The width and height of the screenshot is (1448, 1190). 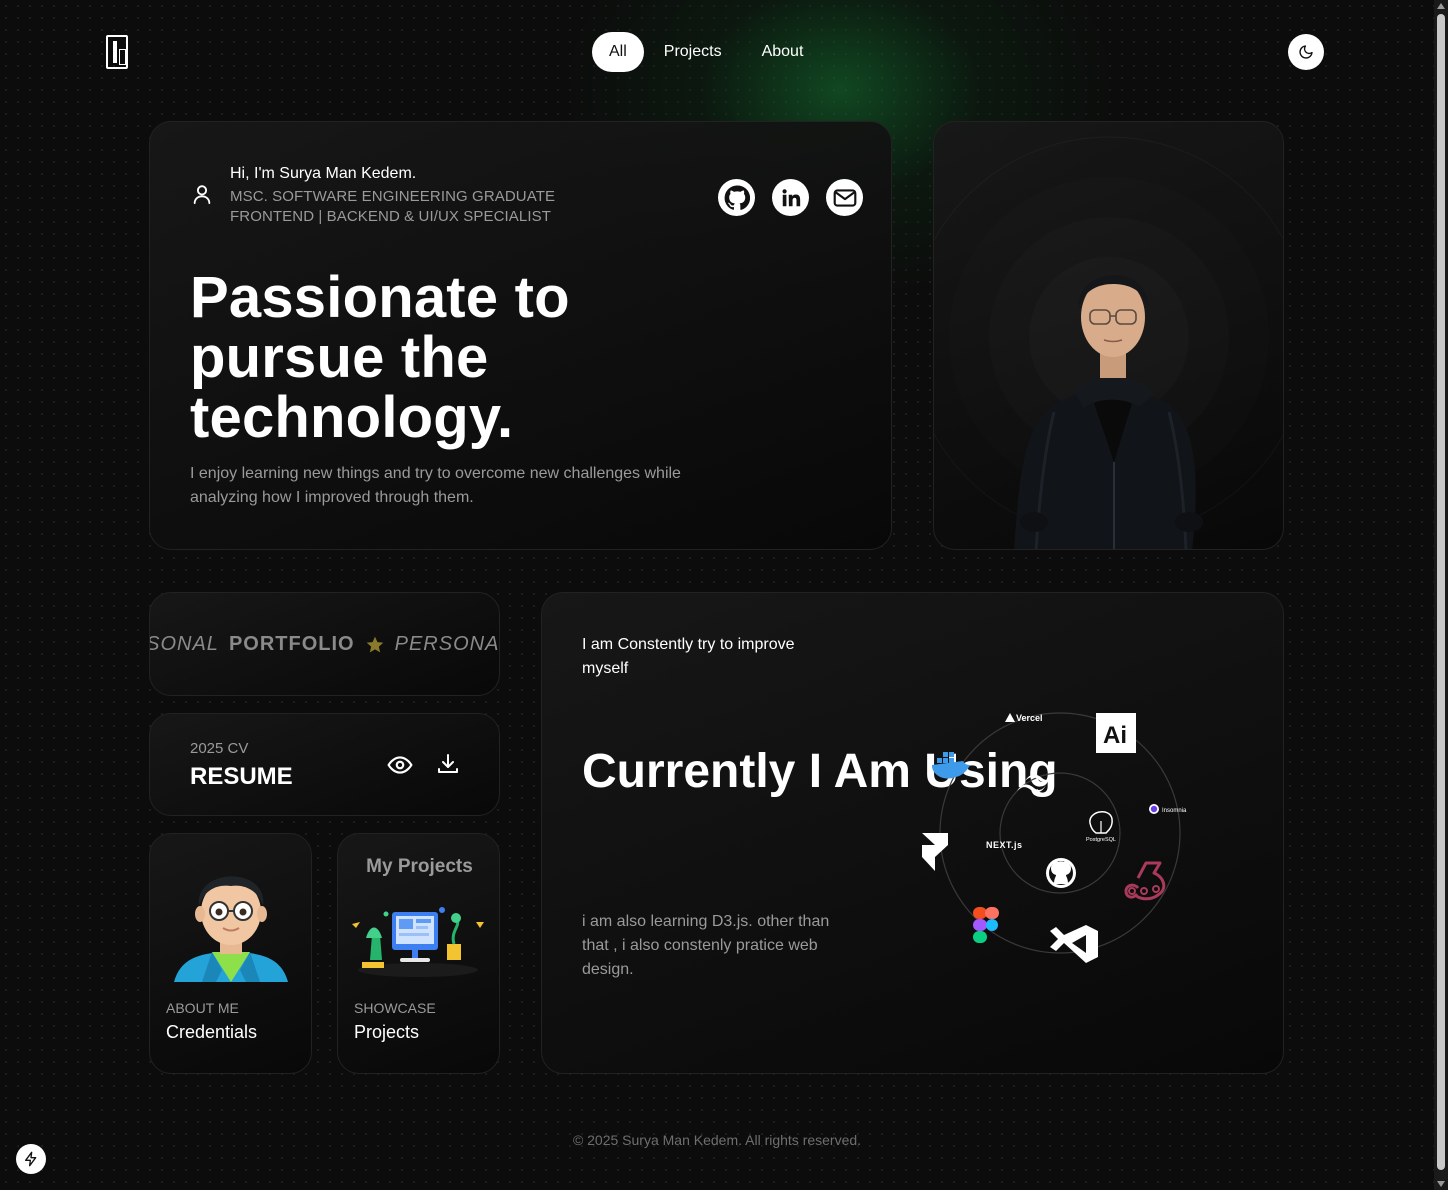 I want to click on marquee-track: PERSONAL PORTFOLIO PERSONAL, so click(x=325, y=644).